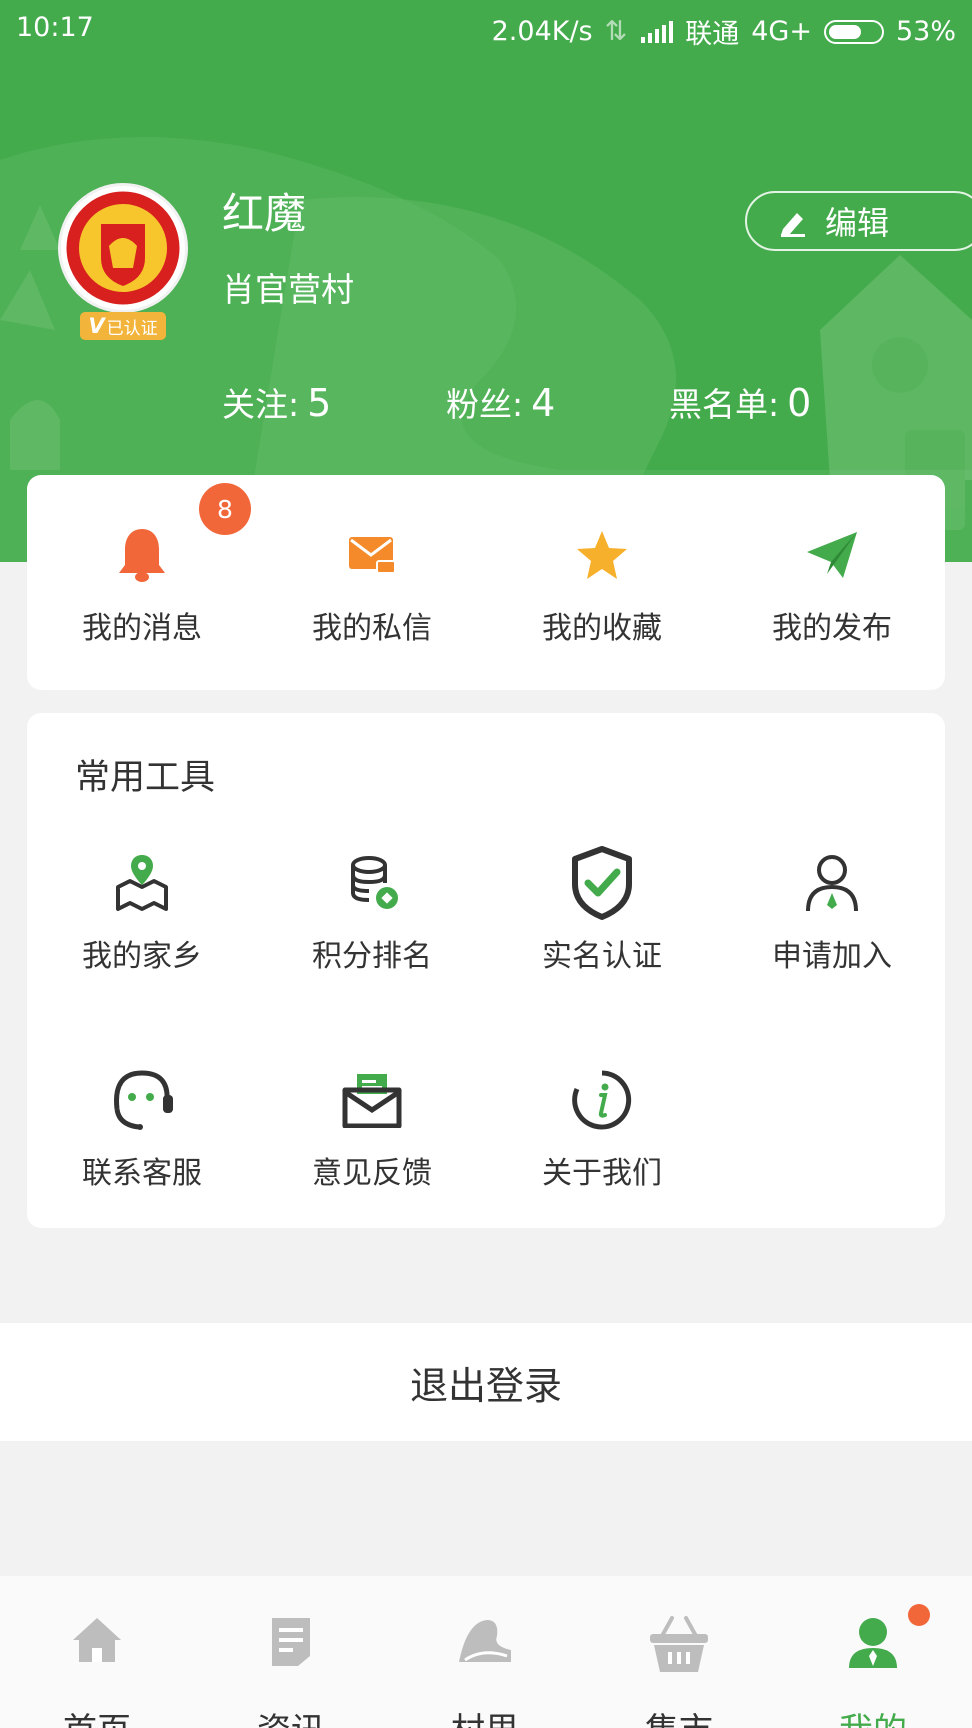 This screenshot has height=1728, width=972. Describe the element at coordinates (832, 581) in the screenshot. I see `quick-item-my-posts: 我的发布` at that location.